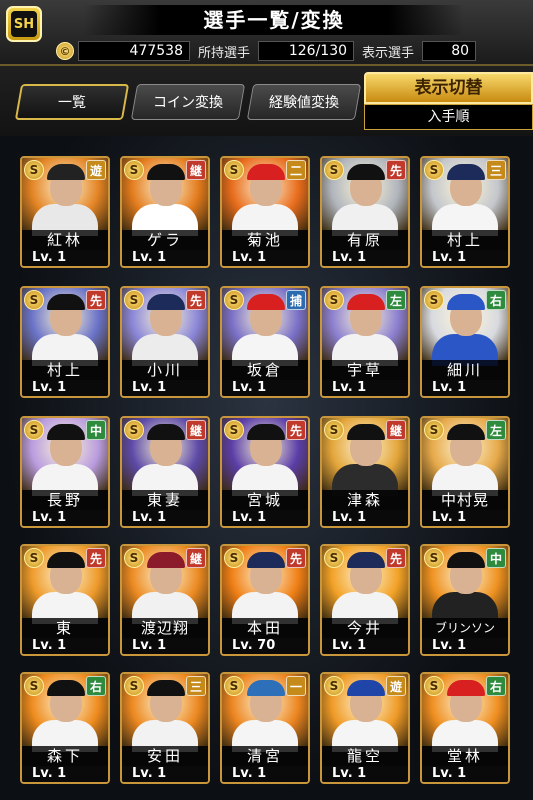 The width and height of the screenshot is (533, 800). I want to click on player-card: S 遊龍空 Lv. 1, so click(365, 728).